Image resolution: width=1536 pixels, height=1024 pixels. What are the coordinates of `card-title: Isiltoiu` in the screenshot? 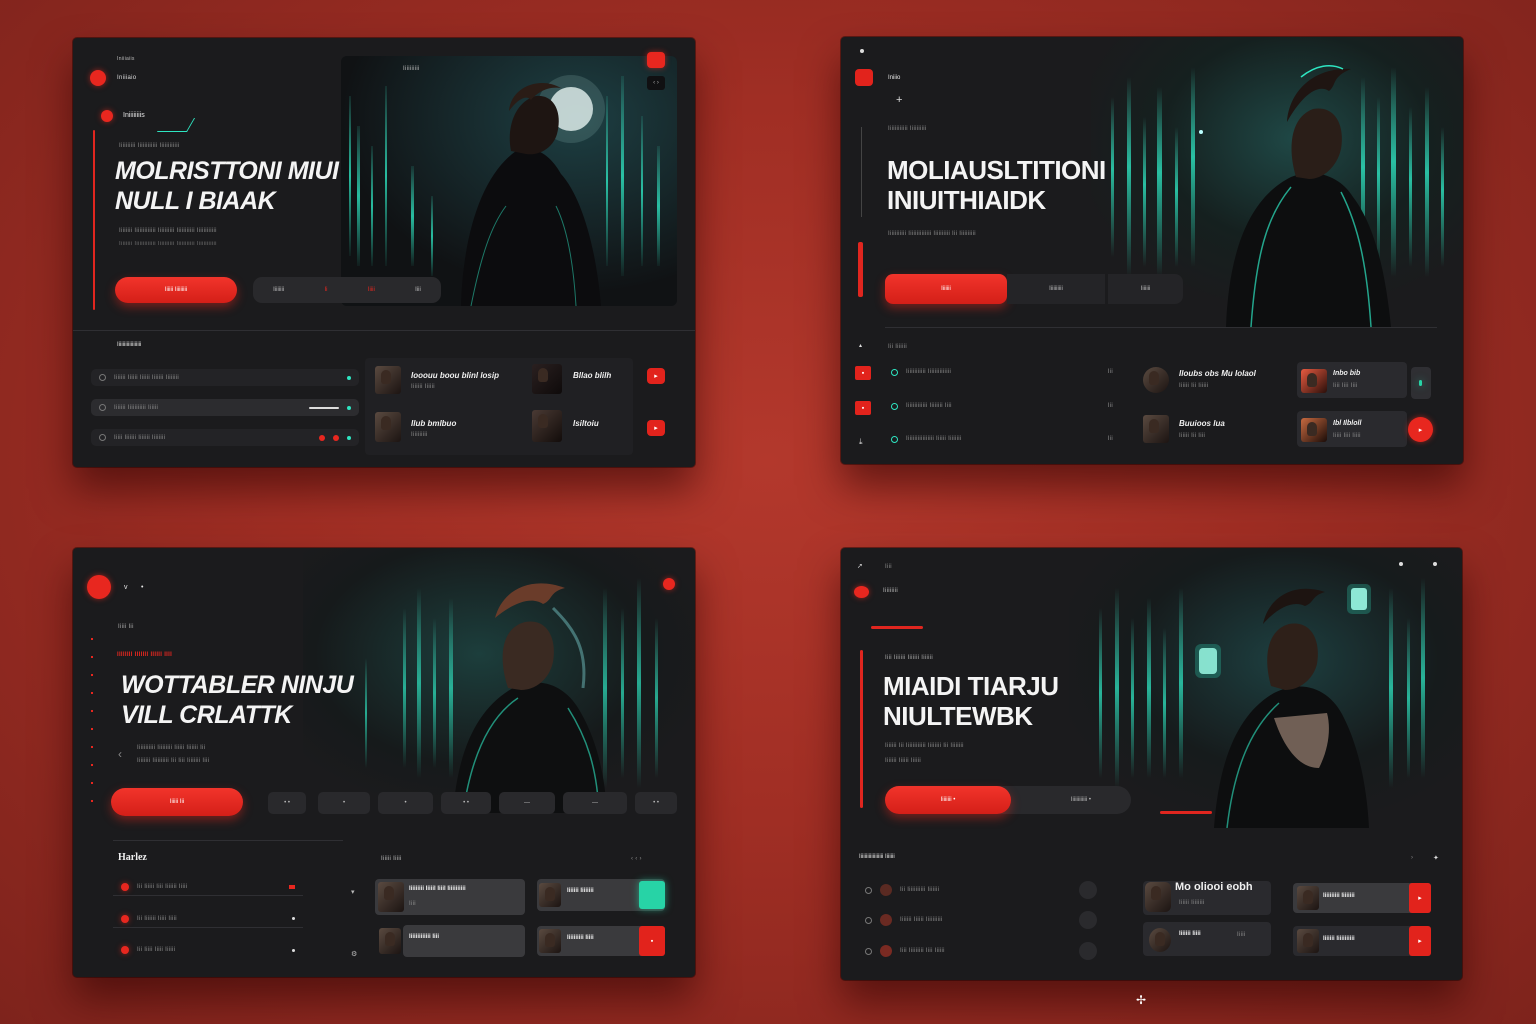 It's located at (586, 423).